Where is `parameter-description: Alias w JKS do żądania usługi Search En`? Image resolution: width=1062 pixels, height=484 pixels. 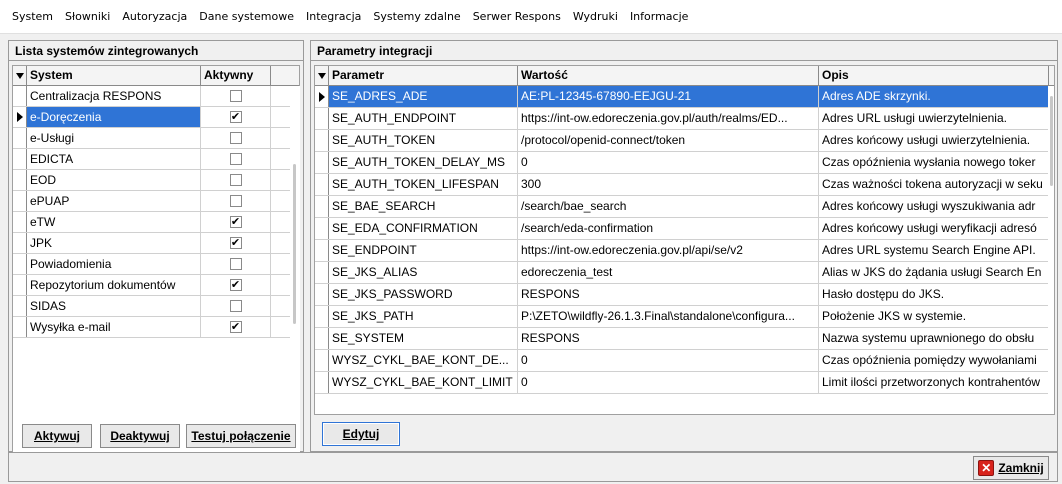
parameter-description: Alias w JKS do żądania usługi Search En is located at coordinates (934, 272).